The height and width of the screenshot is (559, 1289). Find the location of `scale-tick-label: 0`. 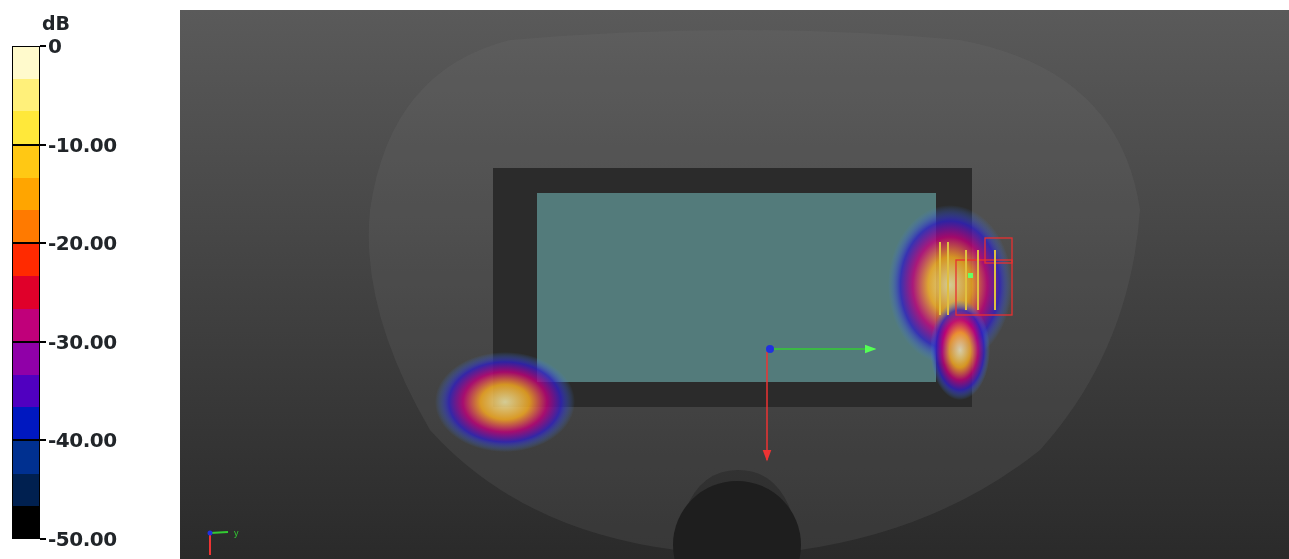

scale-tick-label: 0 is located at coordinates (55, 46).